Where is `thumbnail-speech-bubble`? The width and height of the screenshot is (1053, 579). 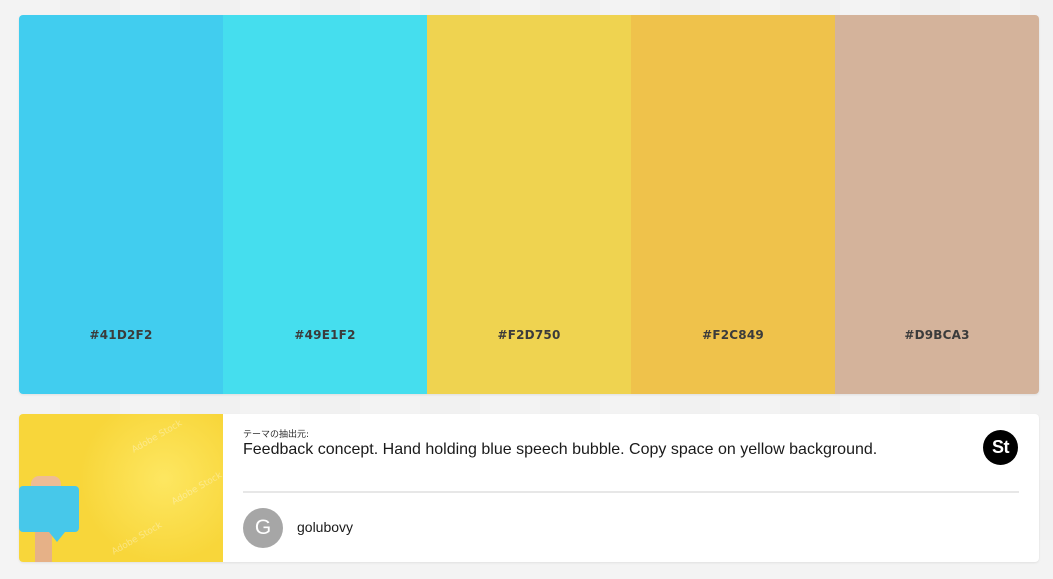
thumbnail-speech-bubble is located at coordinates (49, 509).